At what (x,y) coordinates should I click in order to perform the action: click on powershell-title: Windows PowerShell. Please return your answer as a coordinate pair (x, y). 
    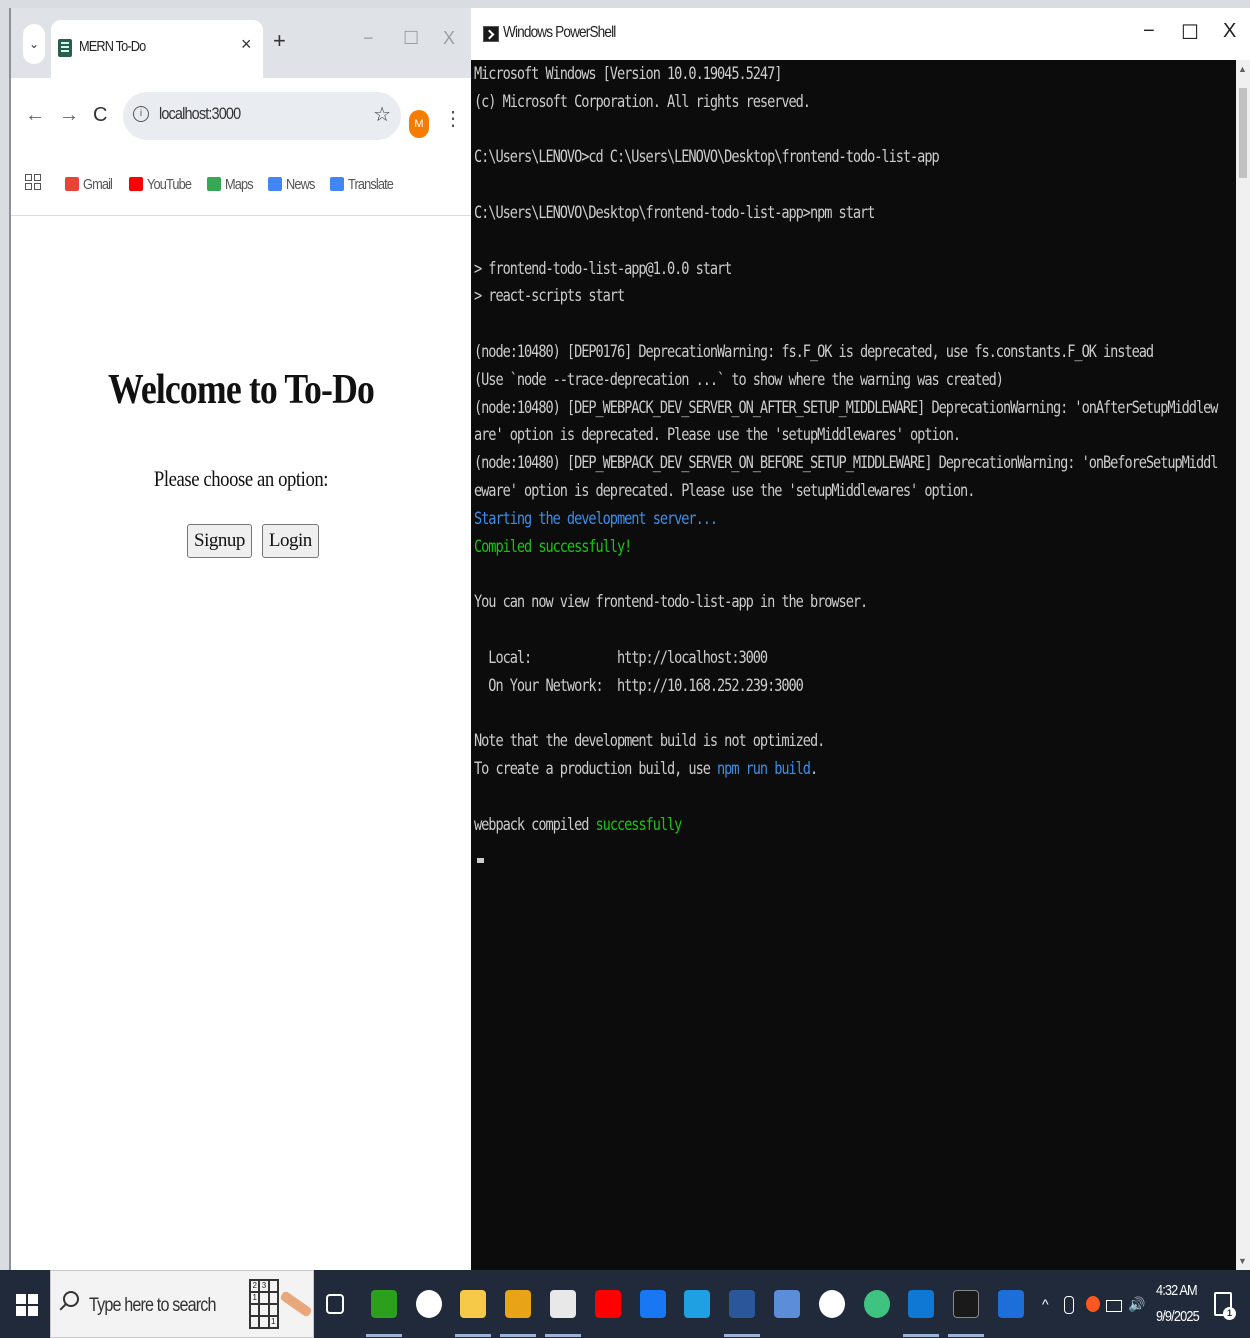
    Looking at the image, I should click on (559, 32).